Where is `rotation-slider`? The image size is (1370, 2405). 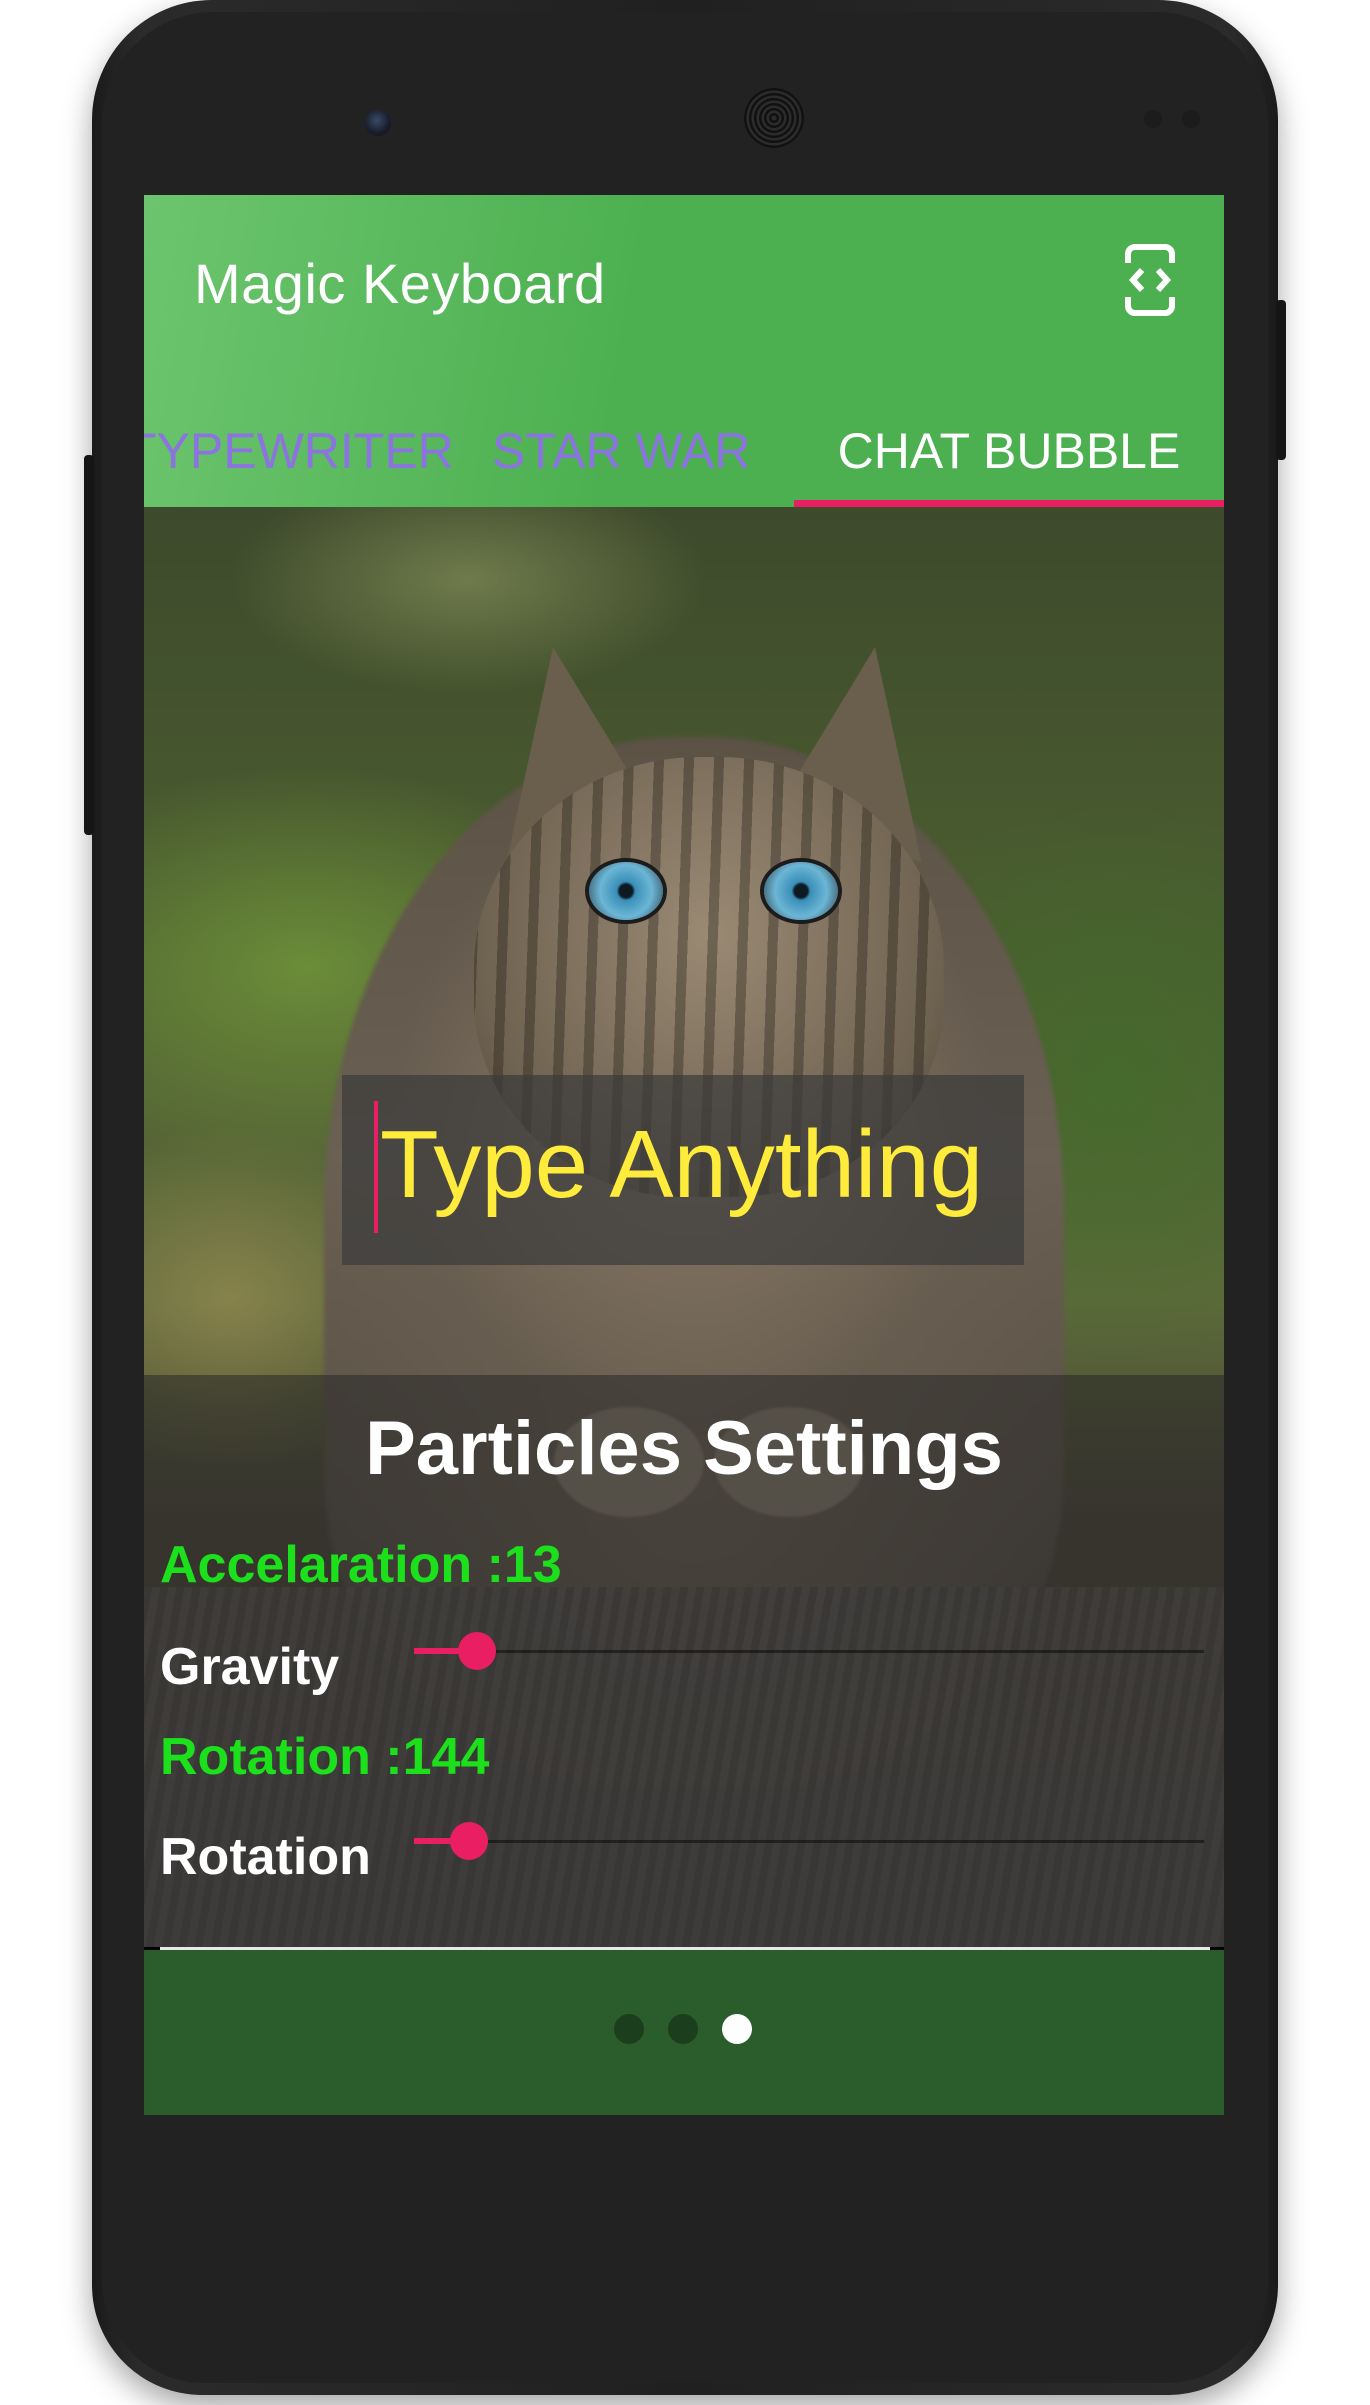
rotation-slider is located at coordinates (809, 1841).